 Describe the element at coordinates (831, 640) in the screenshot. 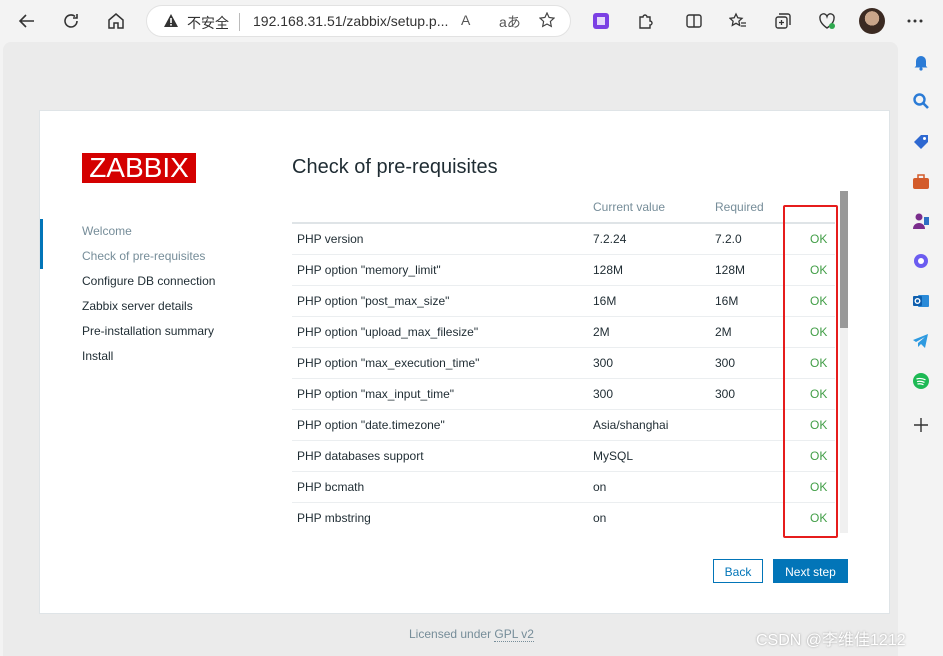

I see `csdn-watermark: CSDN @李维佳1212` at that location.